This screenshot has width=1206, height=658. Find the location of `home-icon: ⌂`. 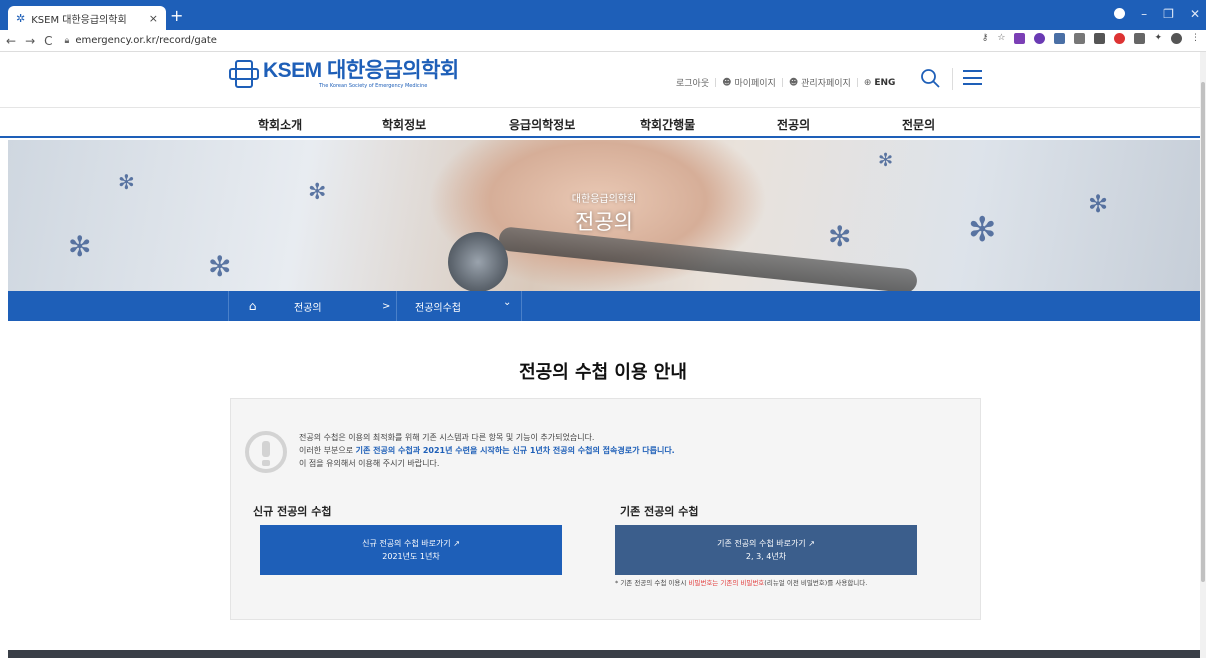

home-icon: ⌂ is located at coordinates (252, 306).